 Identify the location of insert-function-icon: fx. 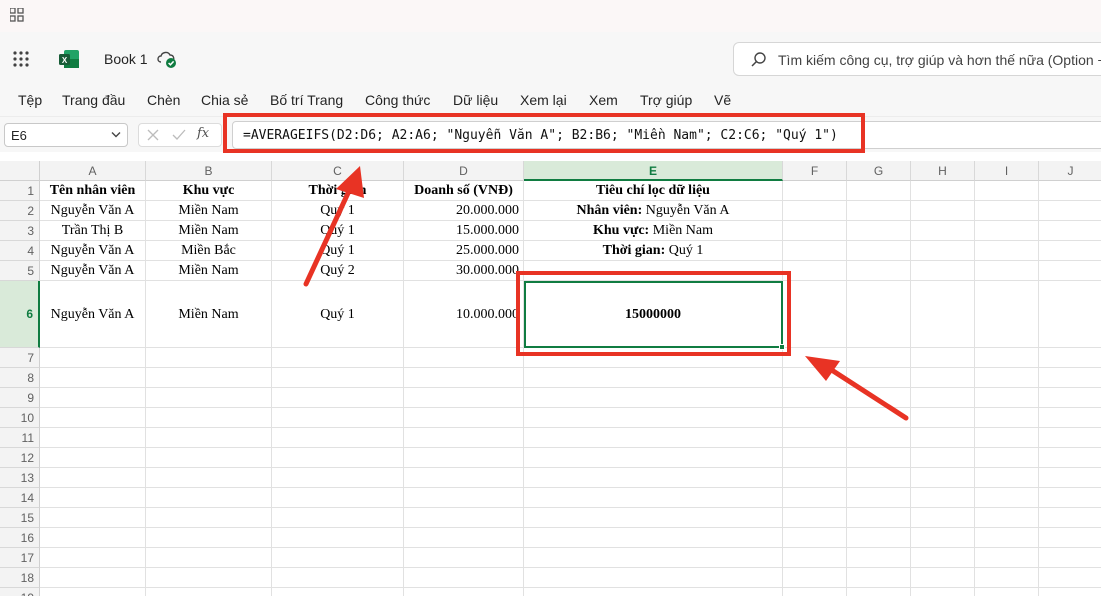
(203, 133).